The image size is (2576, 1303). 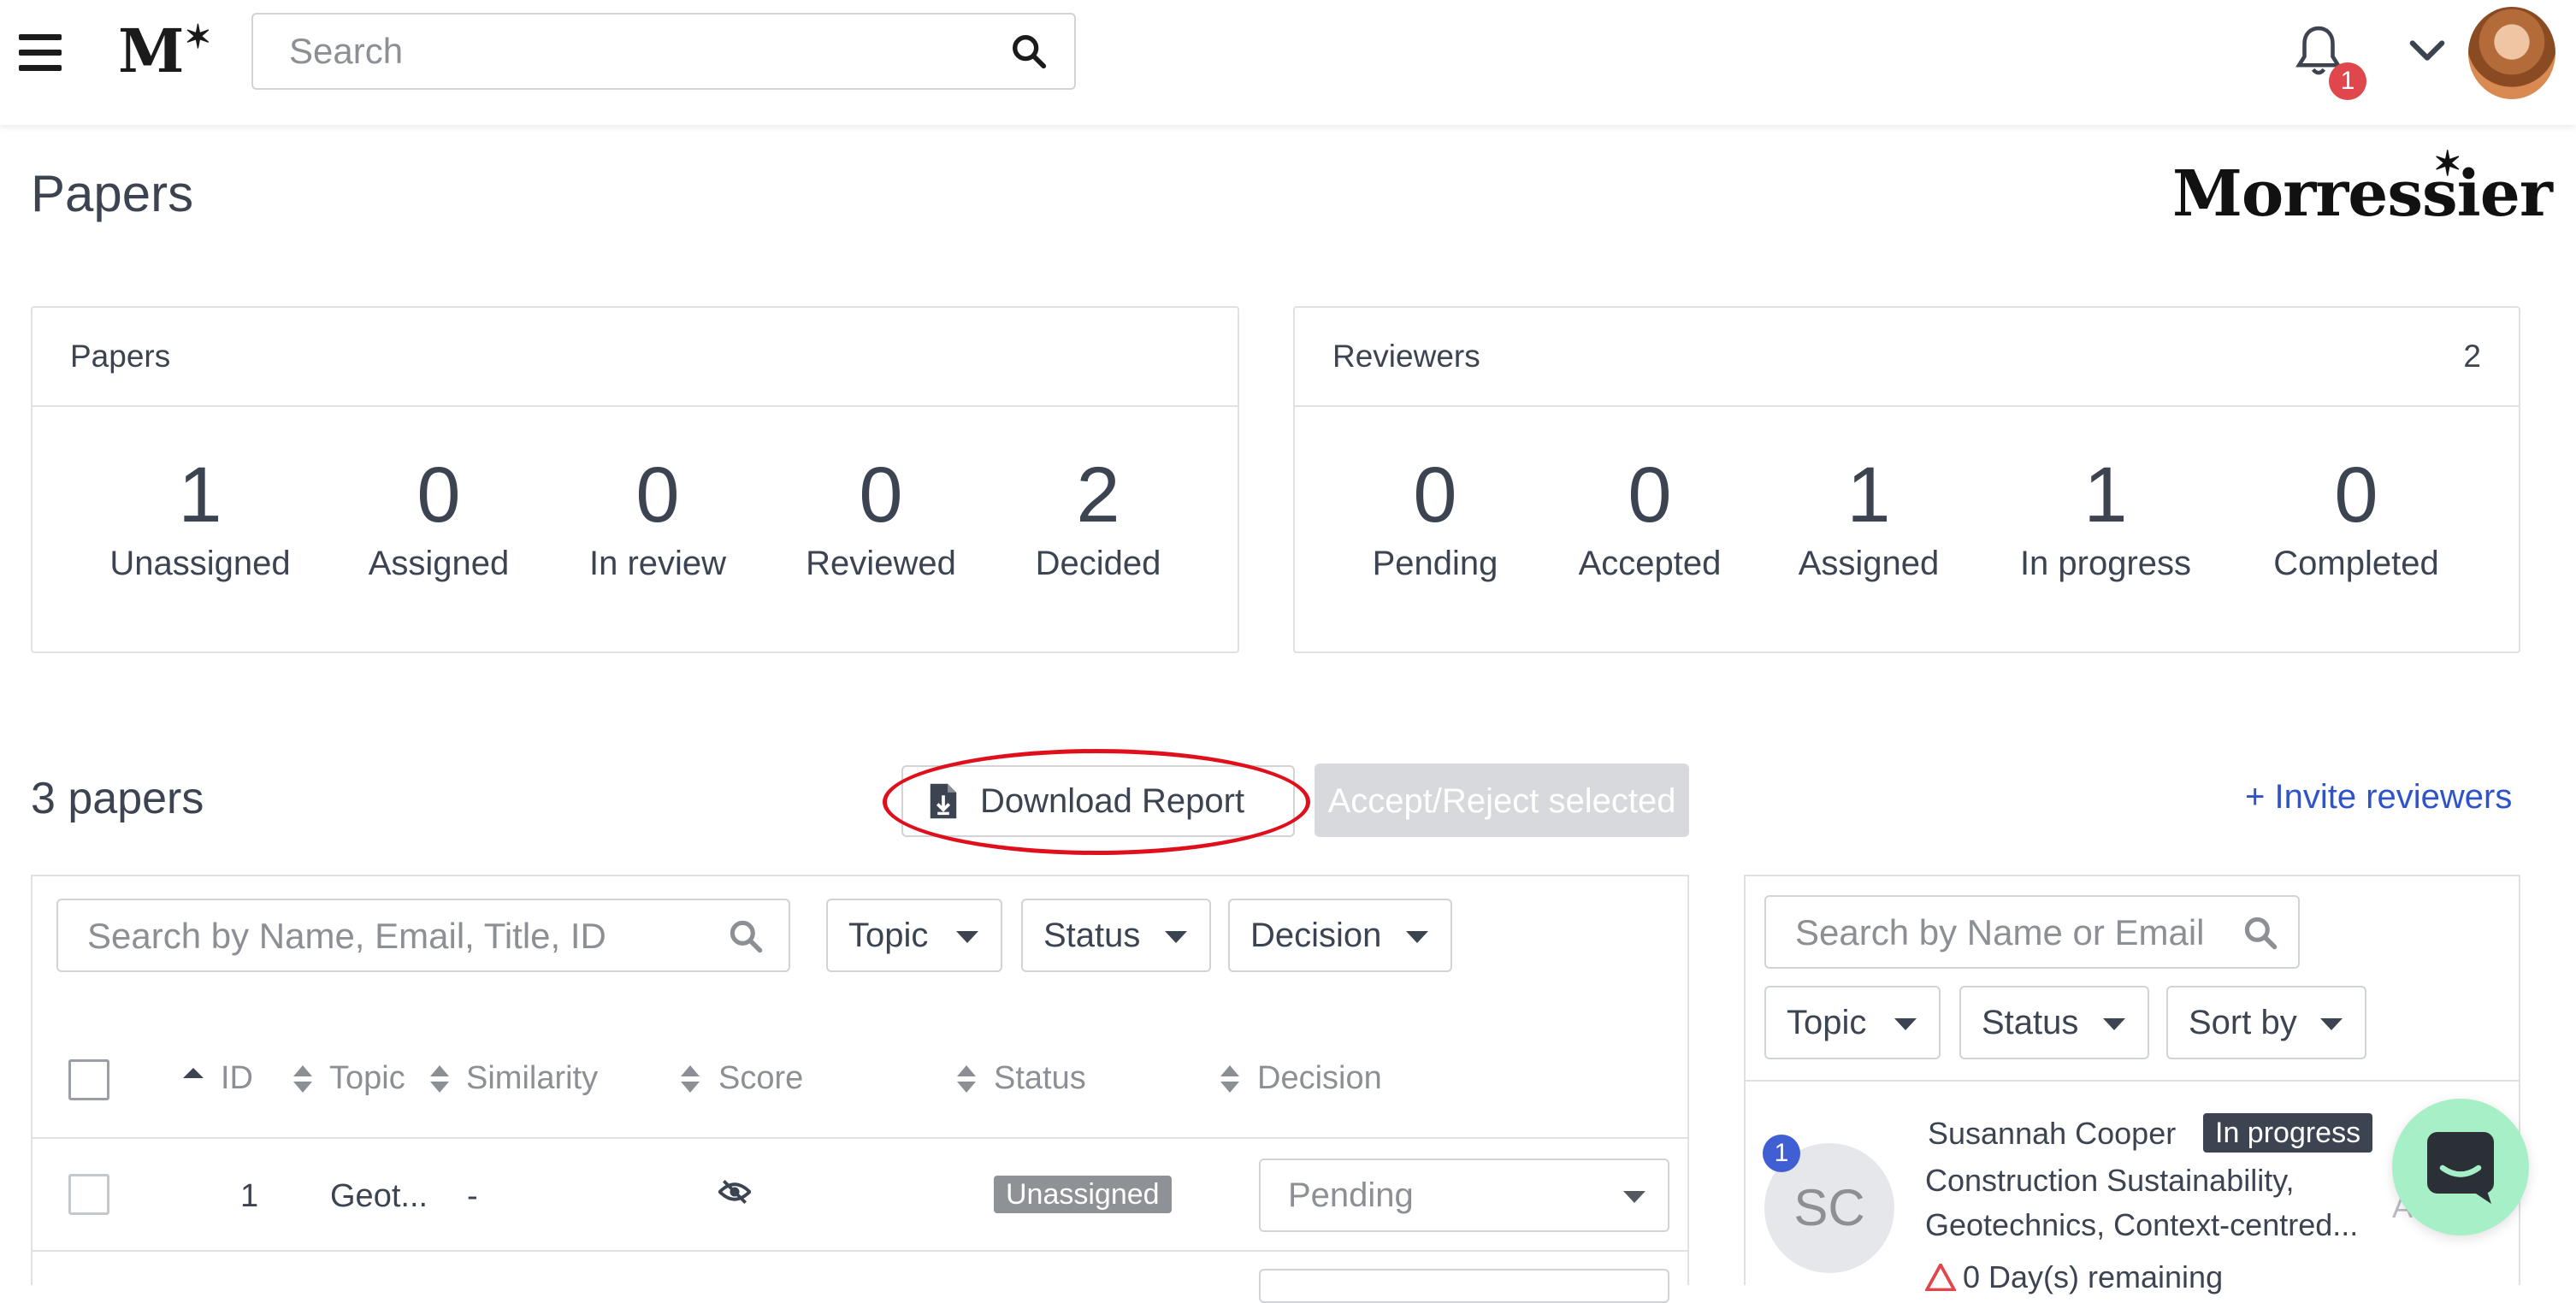 I want to click on download-report-button: Download Report, so click(x=1098, y=801).